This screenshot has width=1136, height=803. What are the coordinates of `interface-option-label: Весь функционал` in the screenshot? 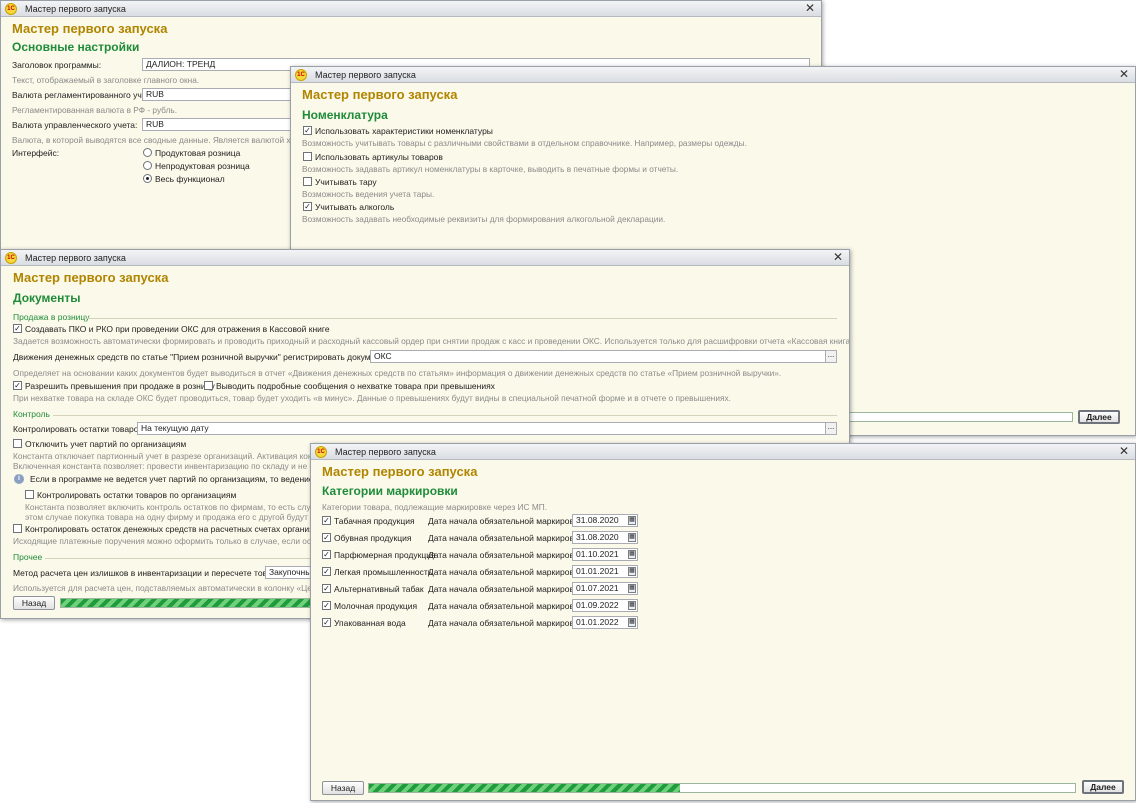 It's located at (190, 179).